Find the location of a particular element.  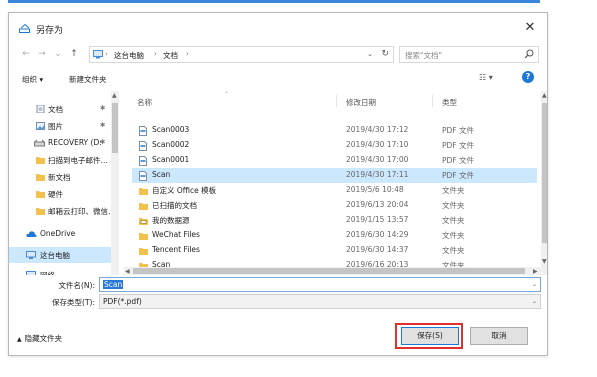

back-button: ← is located at coordinates (26, 54).